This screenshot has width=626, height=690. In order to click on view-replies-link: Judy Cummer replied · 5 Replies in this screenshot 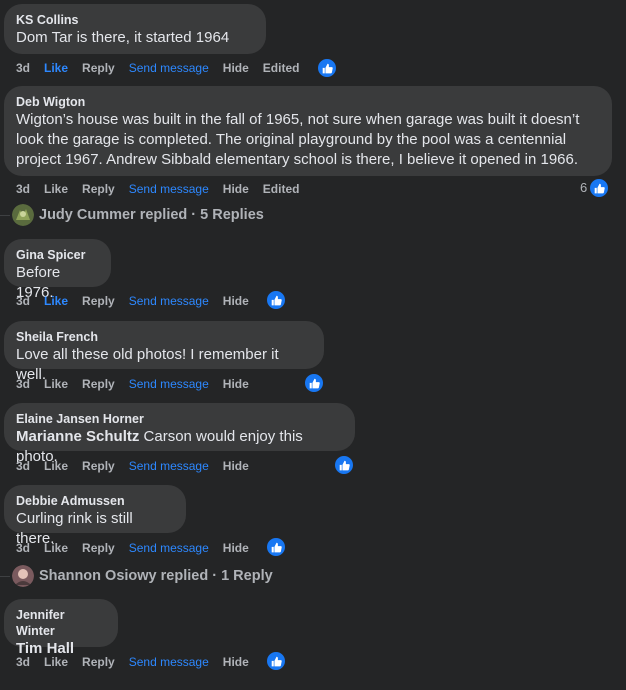, I will do `click(132, 215)`.